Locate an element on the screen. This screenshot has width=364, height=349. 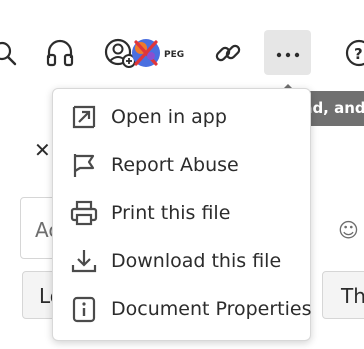
menu-item-label: Report Abuse is located at coordinates (175, 165).